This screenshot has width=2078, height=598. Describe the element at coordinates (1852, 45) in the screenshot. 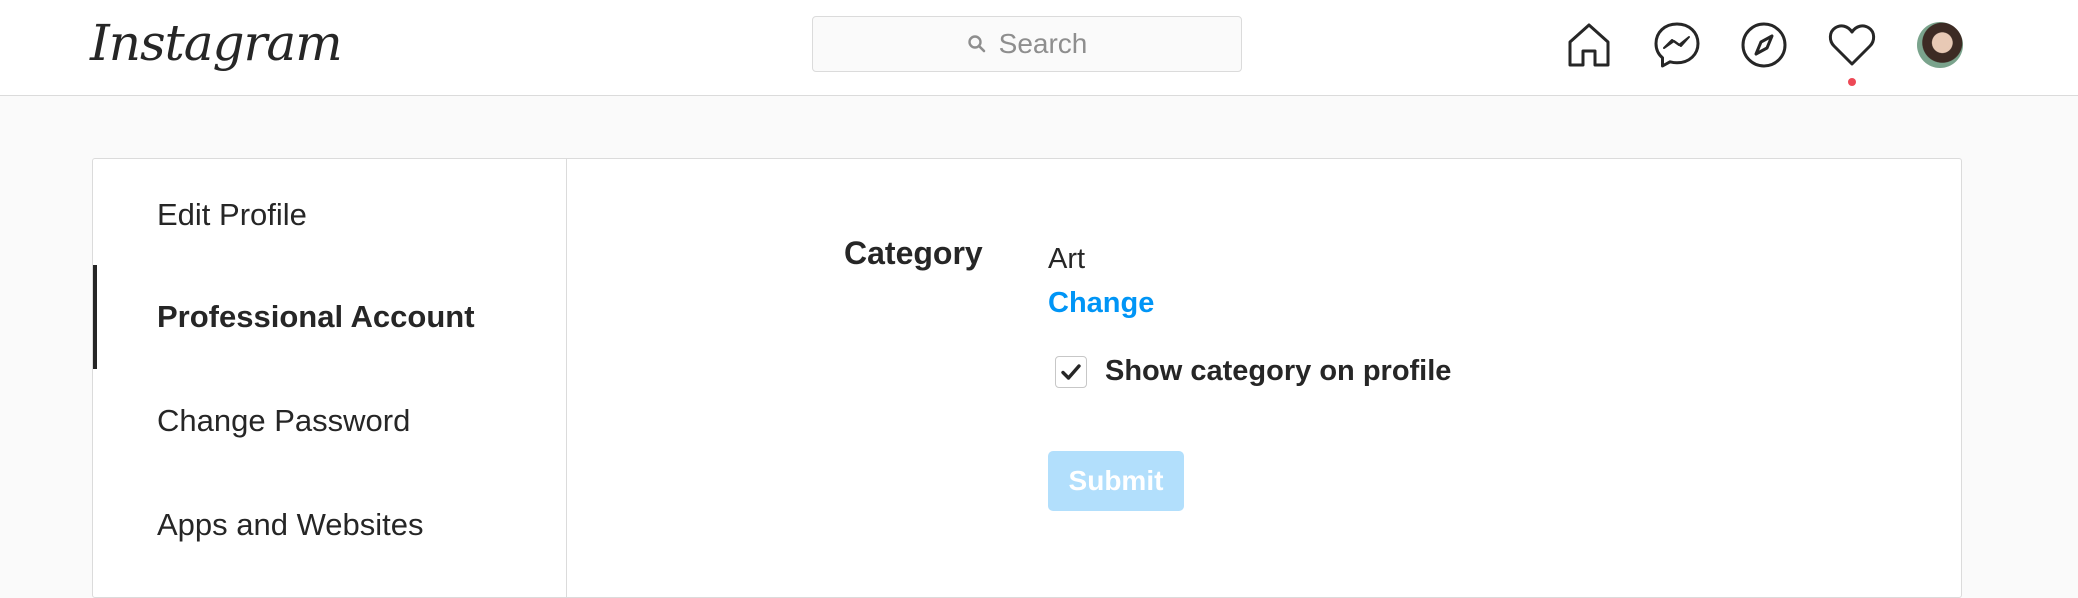

I see `activity-heart-icon` at that location.